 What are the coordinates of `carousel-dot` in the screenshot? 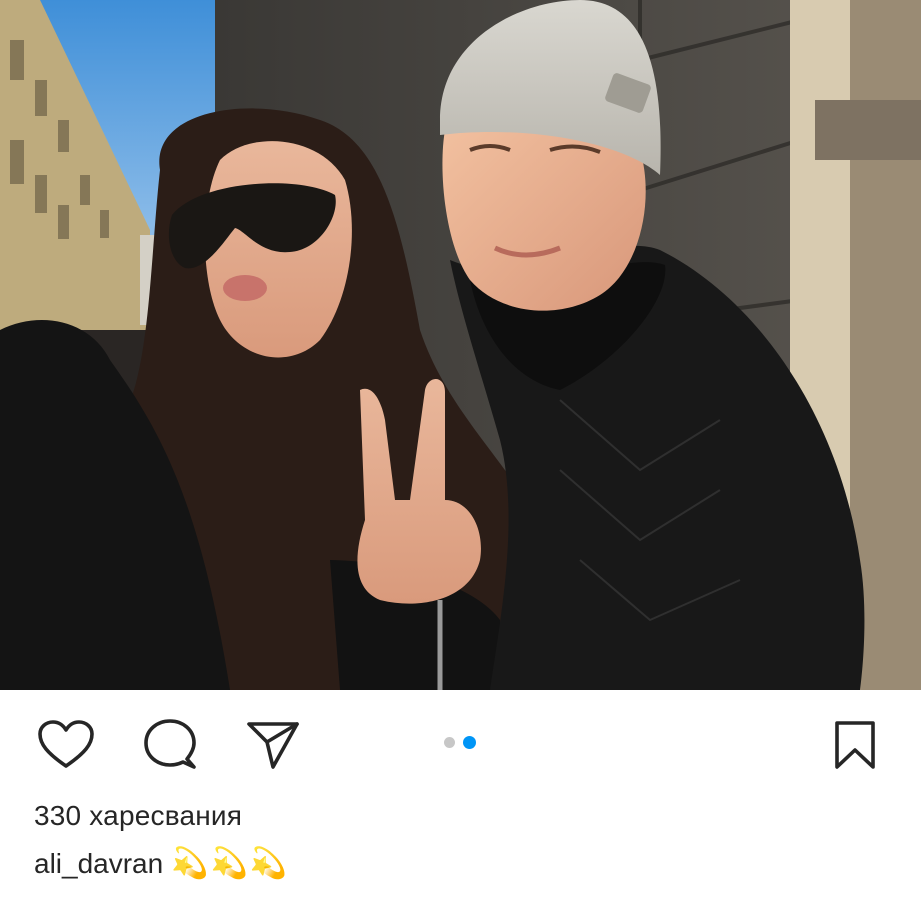 It's located at (449, 742).